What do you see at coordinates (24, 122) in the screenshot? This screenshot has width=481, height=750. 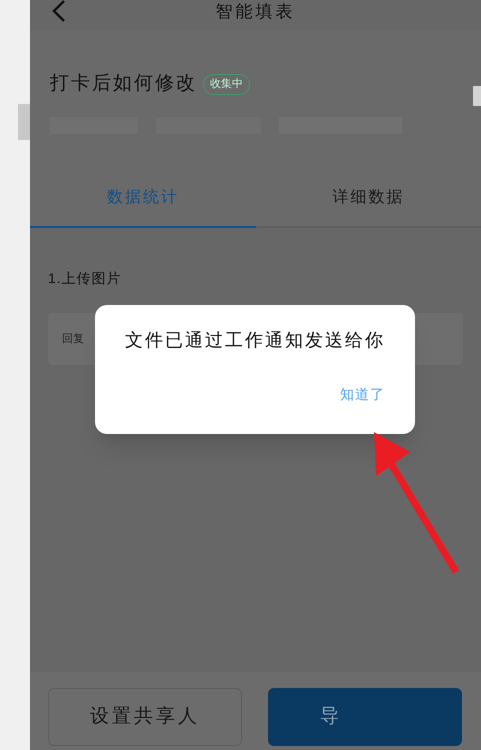 I see `side-handle` at bounding box center [24, 122].